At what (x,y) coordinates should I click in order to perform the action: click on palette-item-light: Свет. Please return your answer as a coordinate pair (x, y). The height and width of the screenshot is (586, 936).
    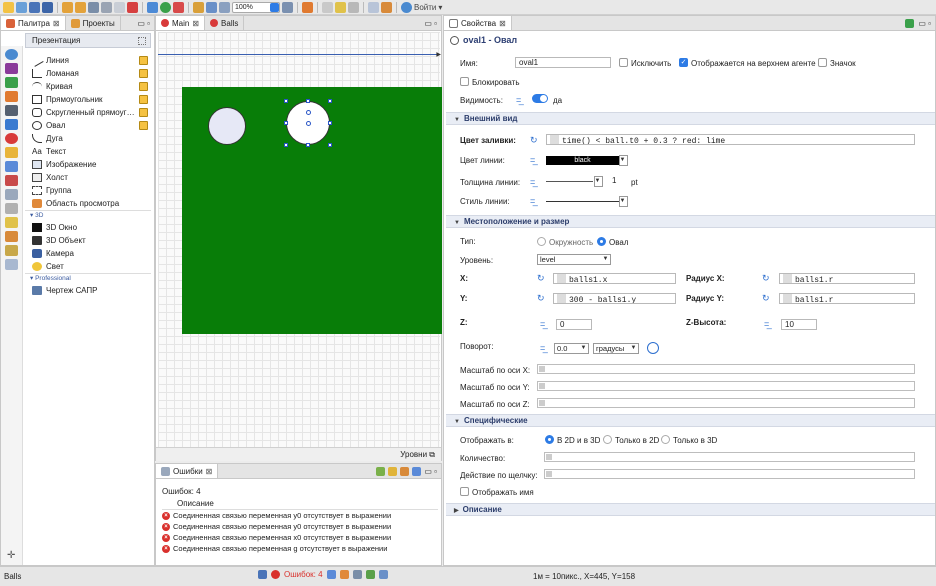
    Looking at the image, I should click on (91, 266).